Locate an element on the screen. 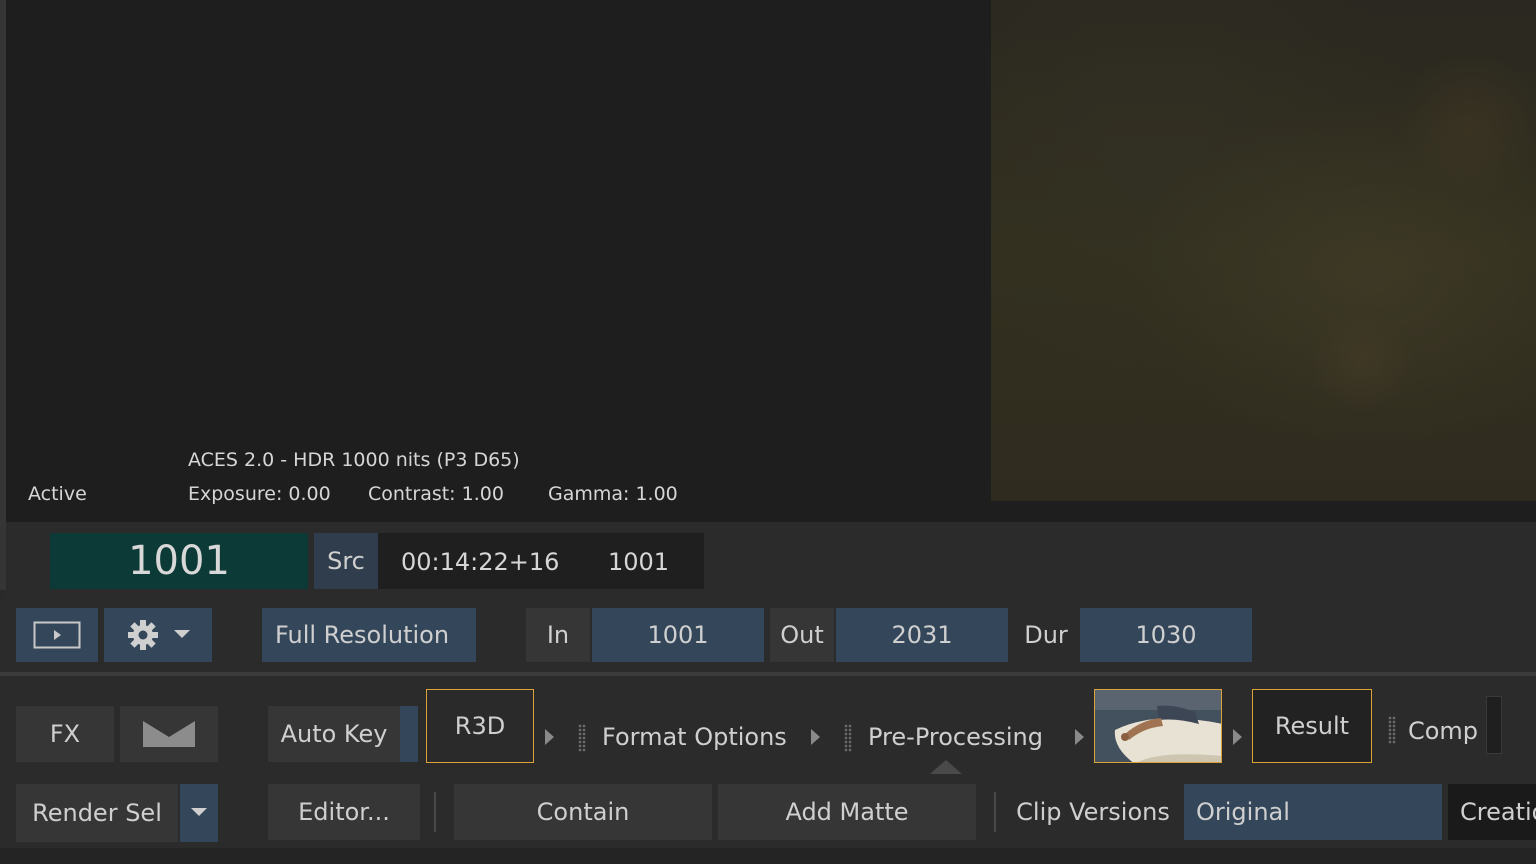 The width and height of the screenshot is (1536, 864). clip-thumbnail-image is located at coordinates (1158, 726).